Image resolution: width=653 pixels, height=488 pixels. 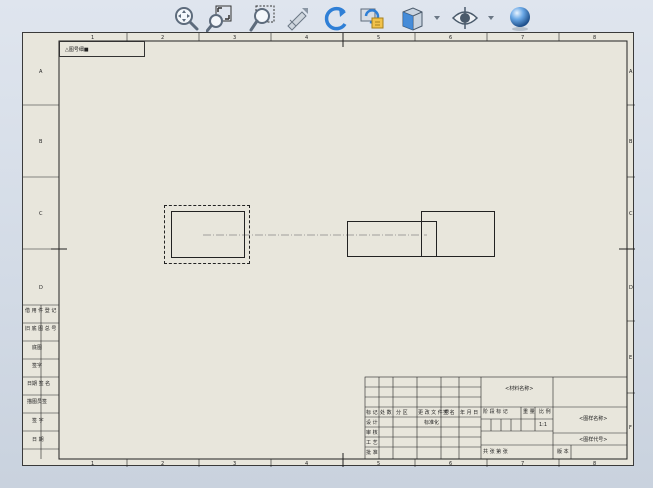 I want to click on scale-label: 比 例, so click(x=545, y=412).